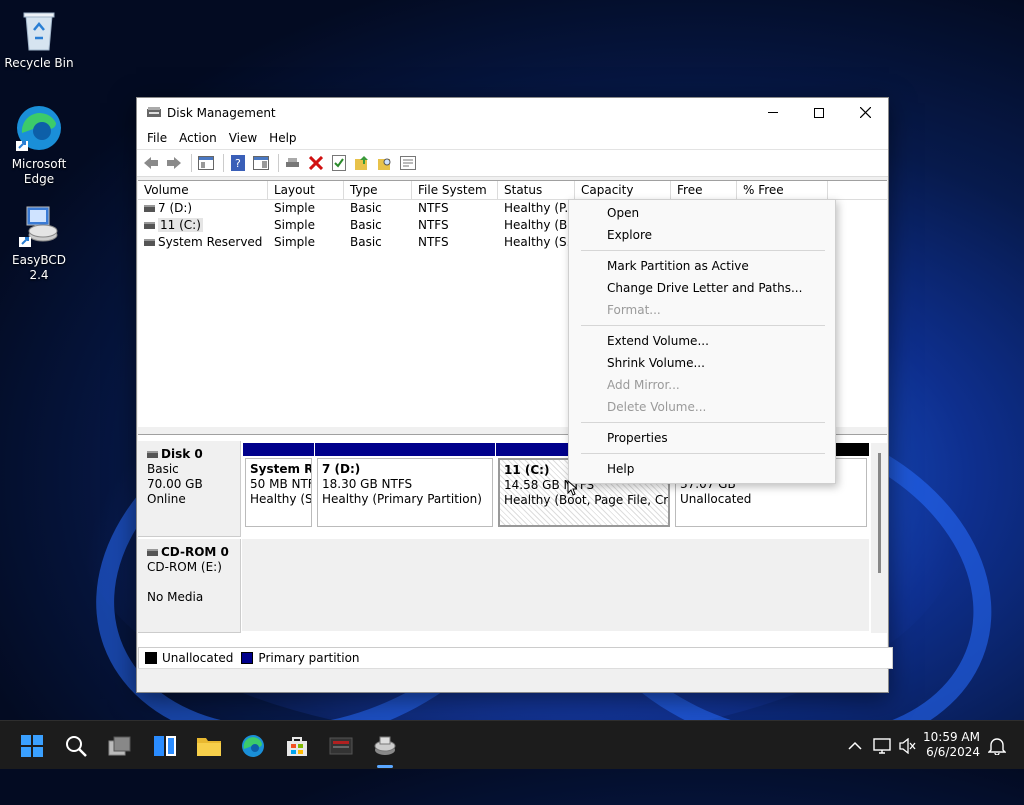  What do you see at coordinates (195, 552) in the screenshot?
I see `disk-name: CD-ROM 0` at bounding box center [195, 552].